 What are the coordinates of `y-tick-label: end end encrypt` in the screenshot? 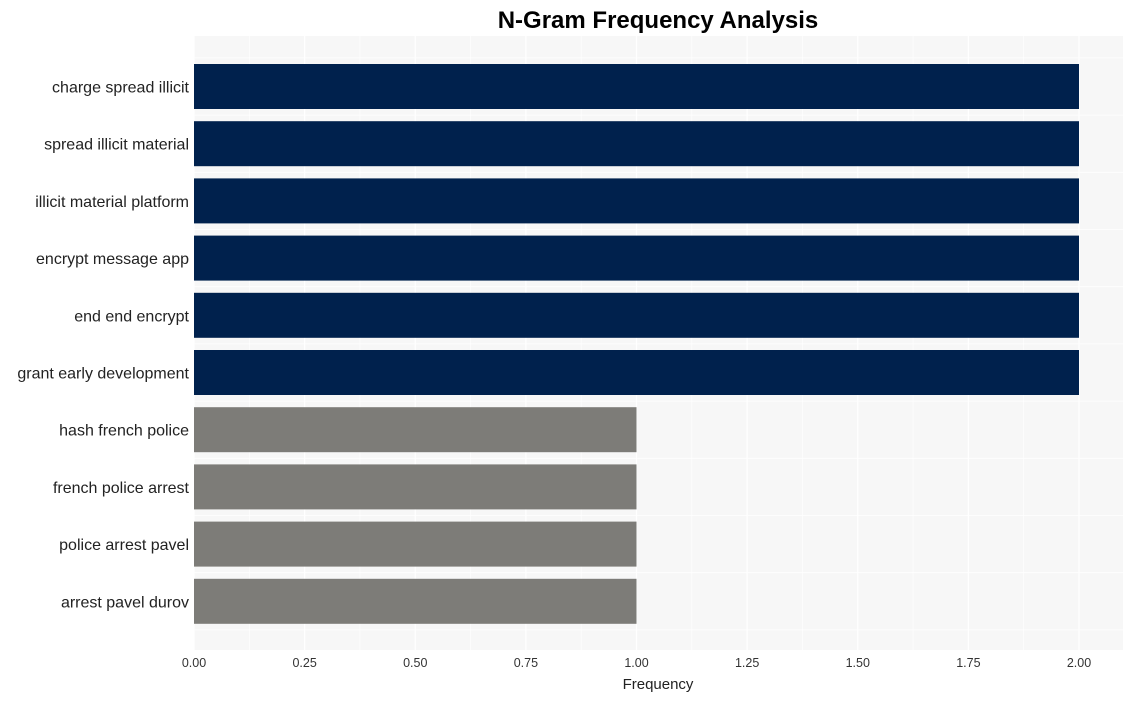 It's located at (131, 316).